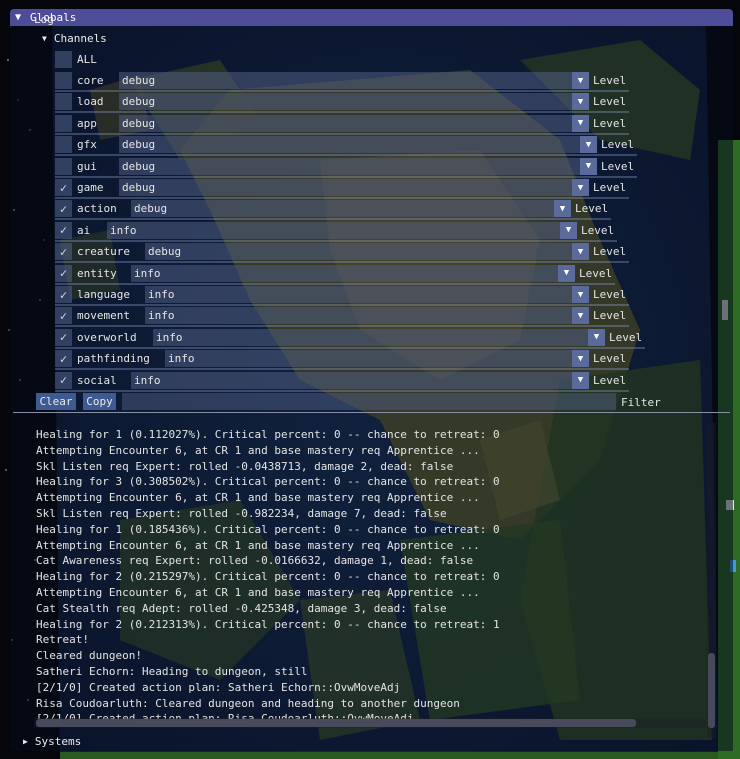 The height and width of the screenshot is (759, 740). I want to click on channel-row: ✓ ai info ▼ Level, so click(385, 231).